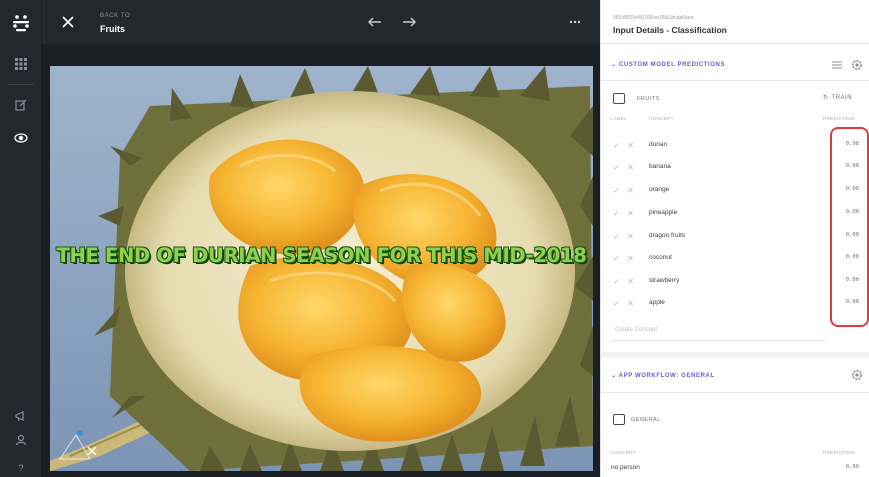 This screenshot has width=869, height=477. Describe the element at coordinates (670, 30) in the screenshot. I see `panel-title: Input Details - Classification` at that location.